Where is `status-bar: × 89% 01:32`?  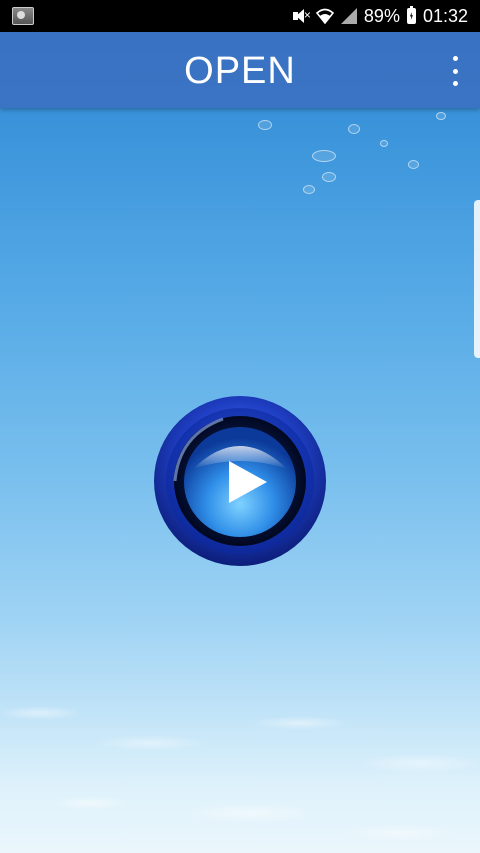 status-bar: × 89% 01:32 is located at coordinates (240, 16).